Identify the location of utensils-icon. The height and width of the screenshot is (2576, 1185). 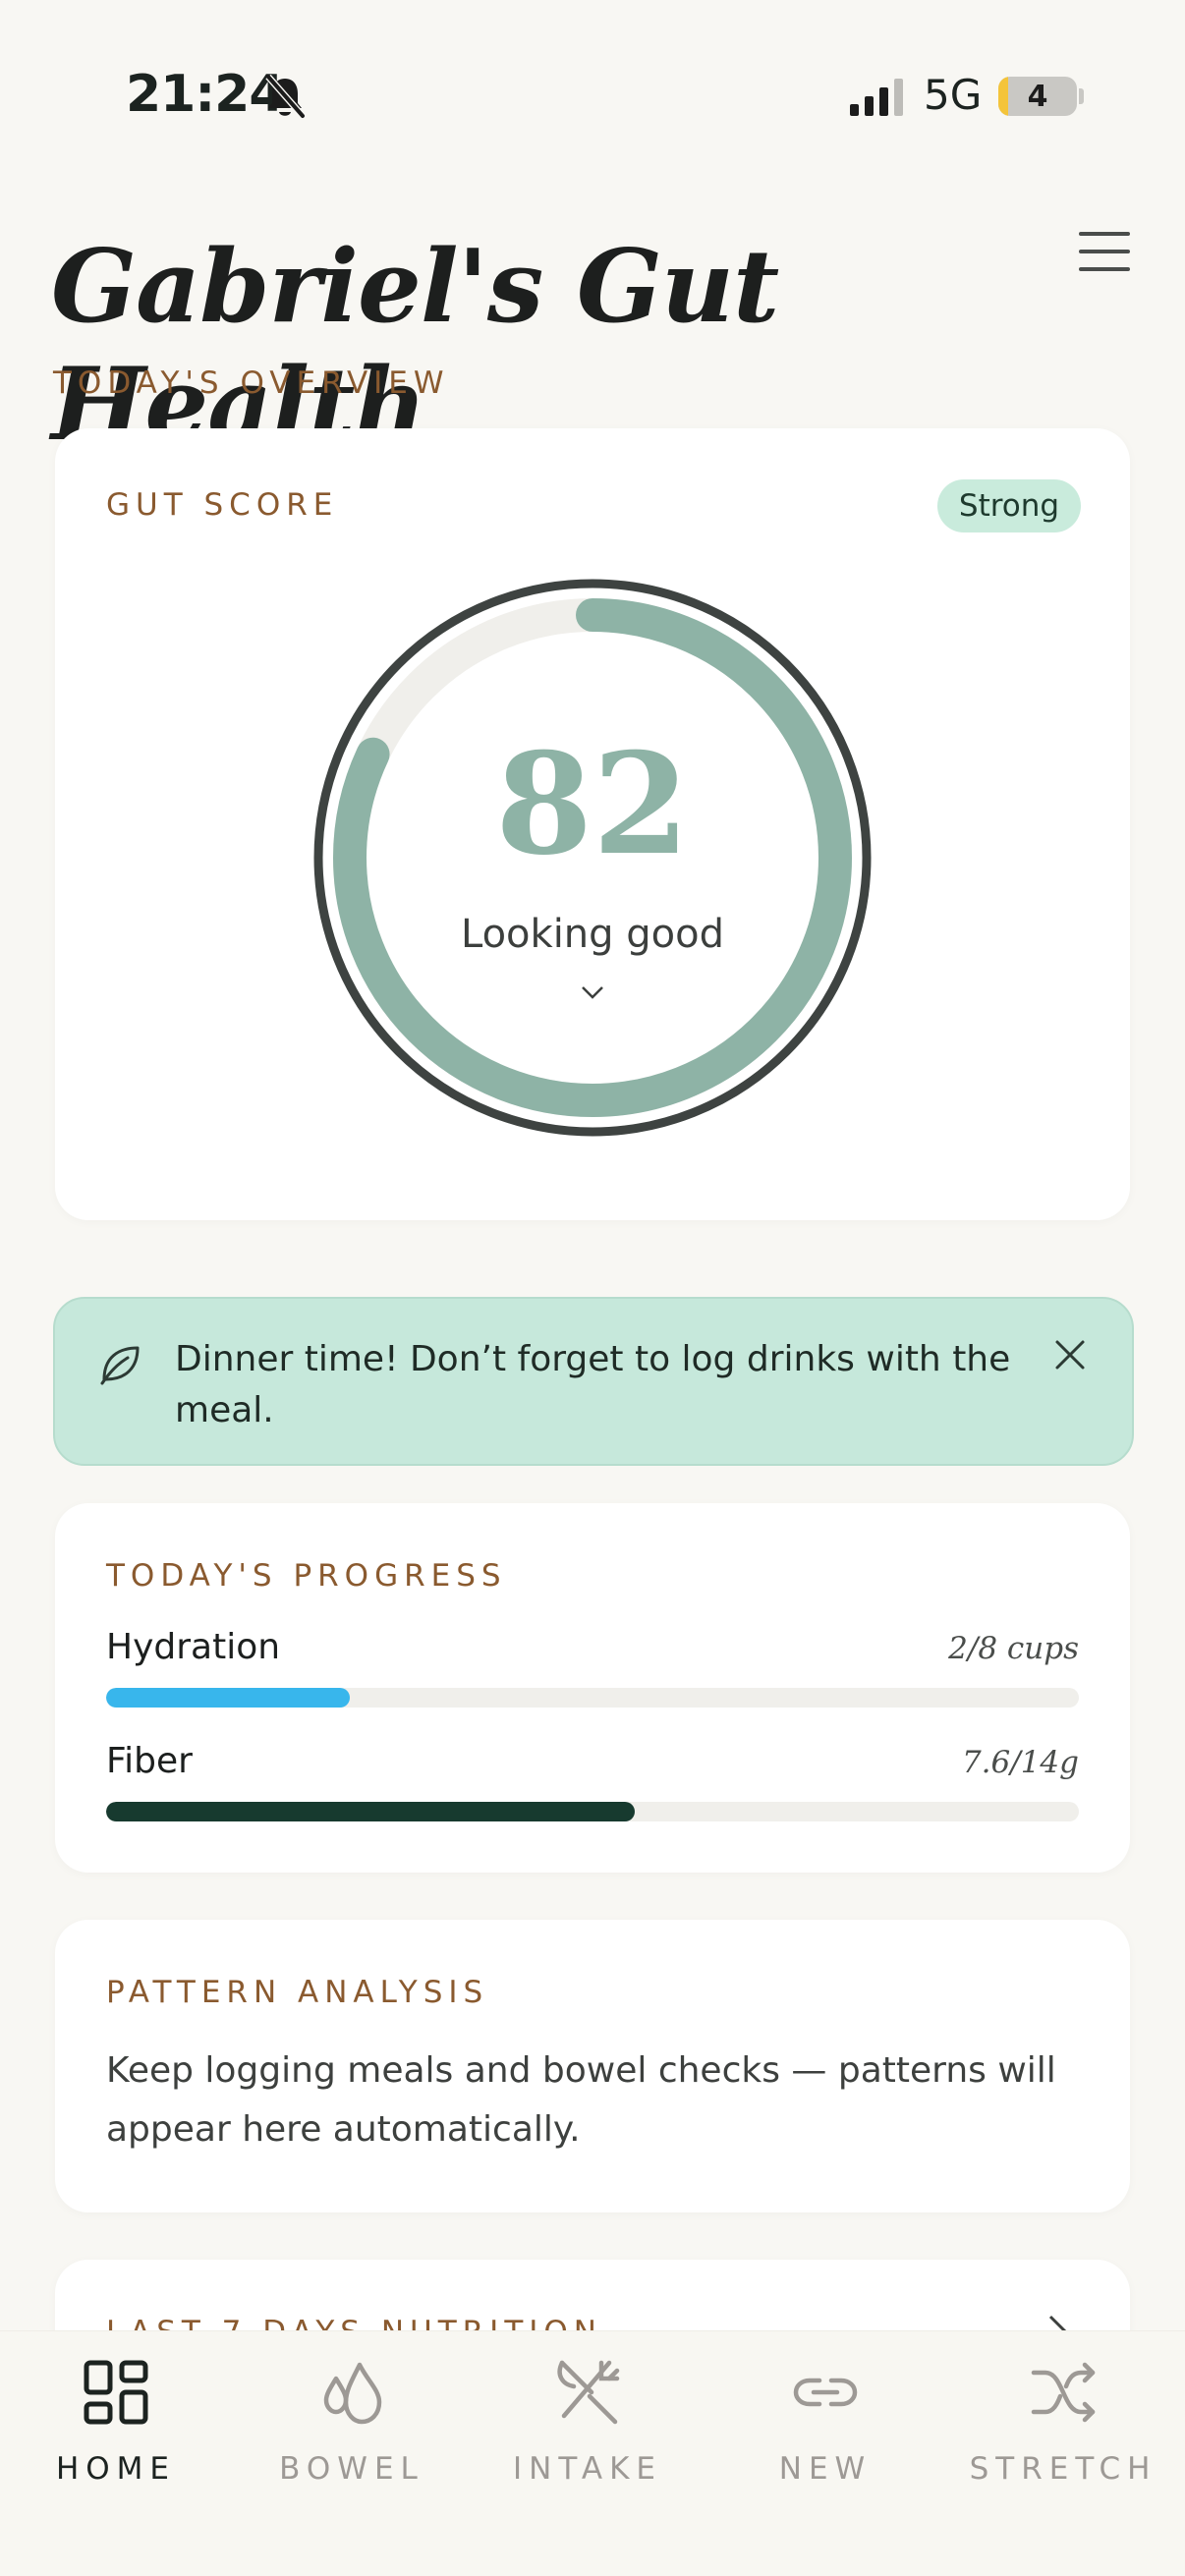
(589, 2392).